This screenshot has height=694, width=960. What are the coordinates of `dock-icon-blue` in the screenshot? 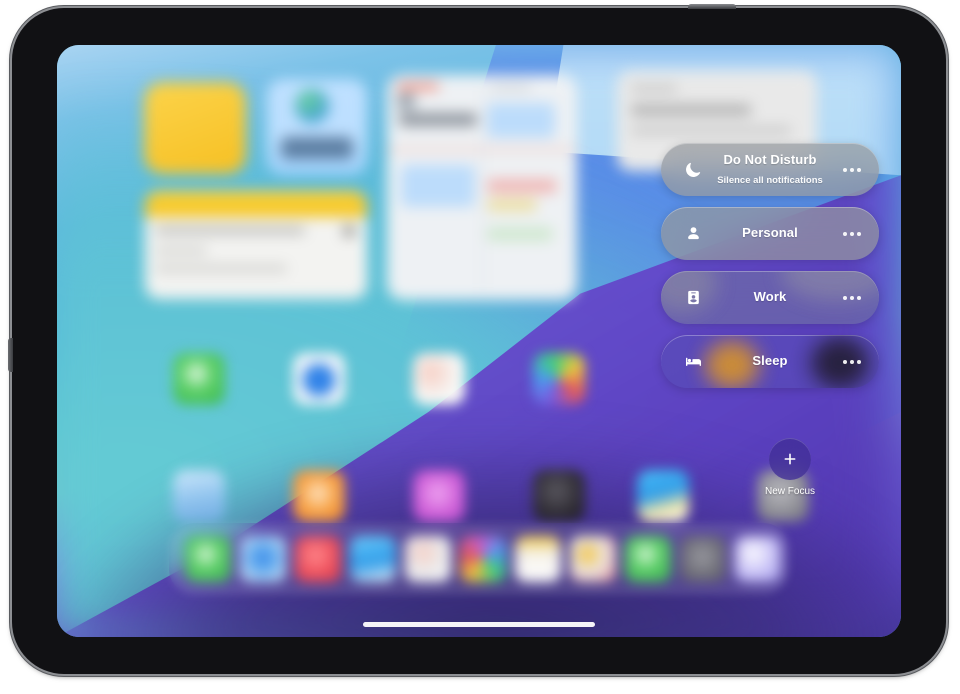 It's located at (263, 559).